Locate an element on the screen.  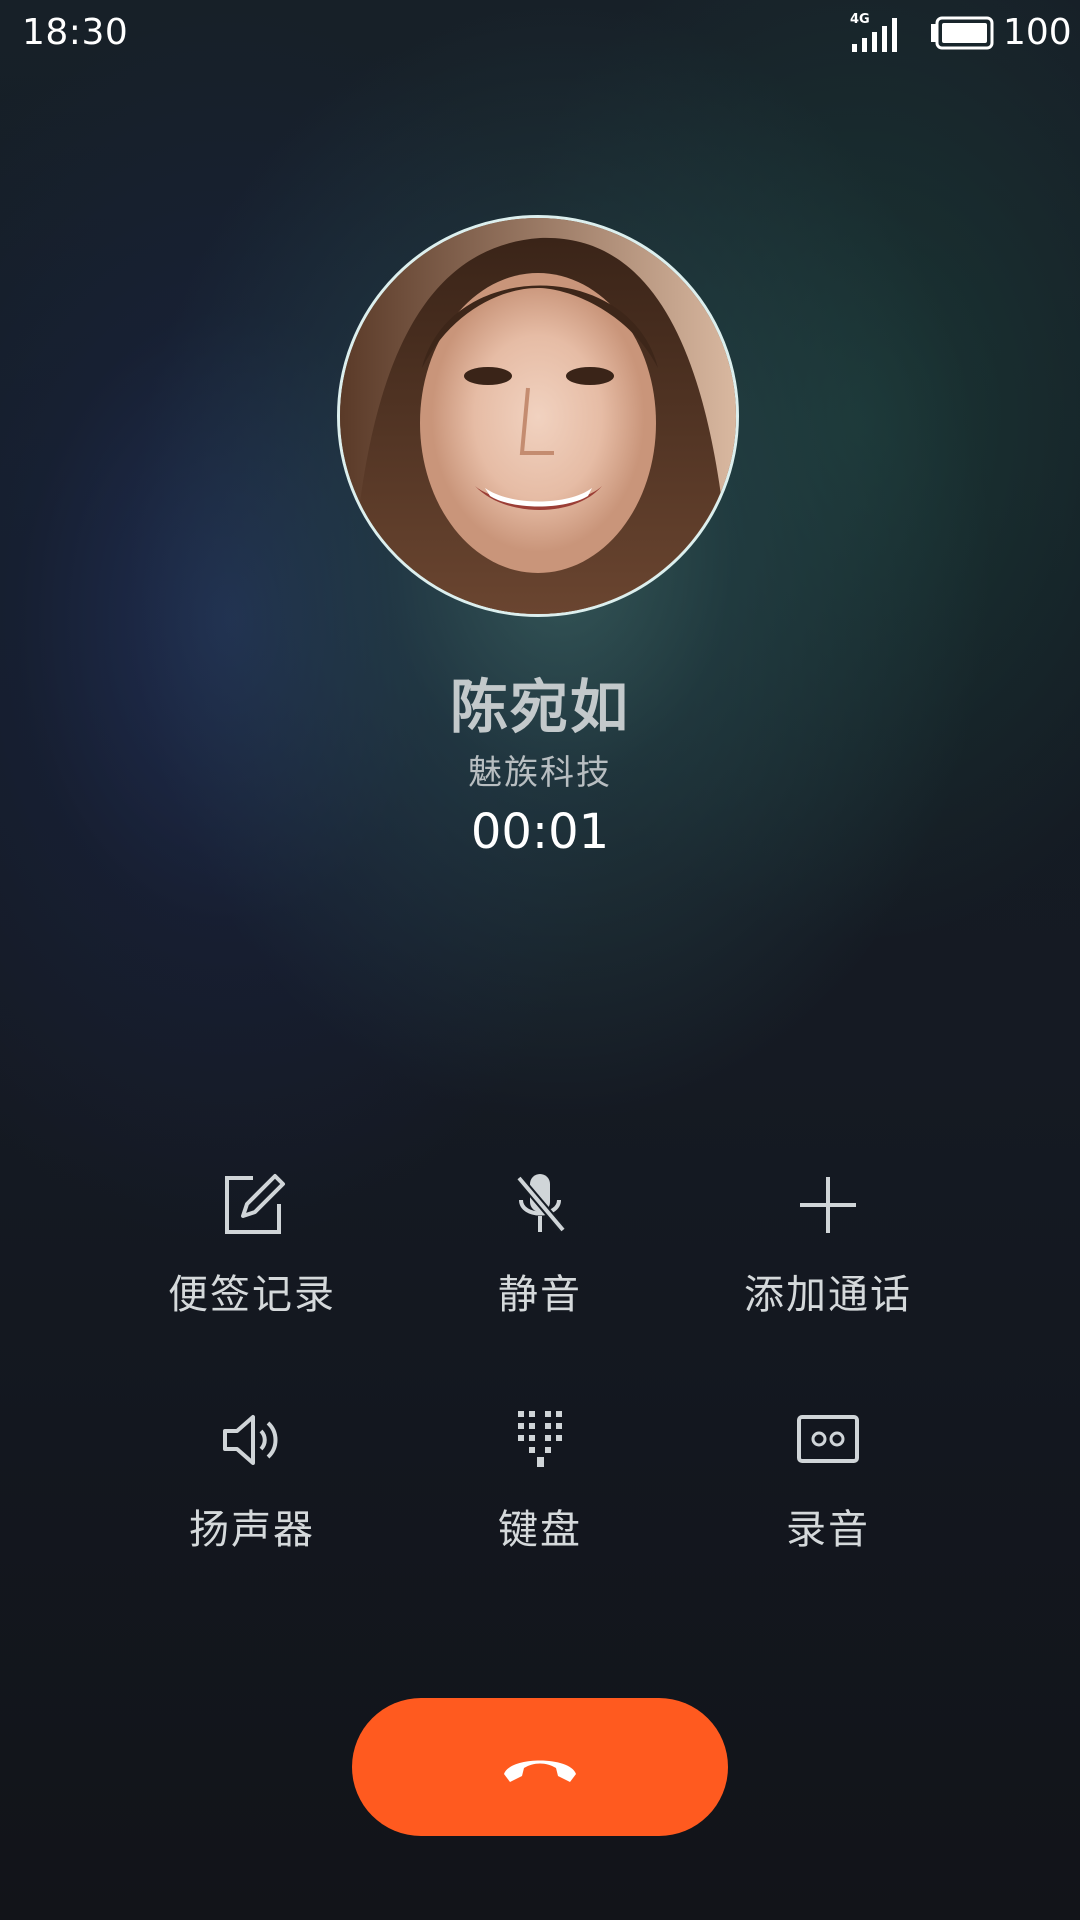
battery-icon is located at coordinates (962, 33).